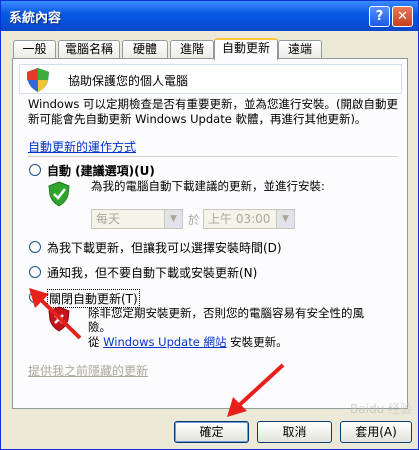 Image resolution: width=419 pixels, height=450 pixels. I want to click on shield-check-icon, so click(59, 194).